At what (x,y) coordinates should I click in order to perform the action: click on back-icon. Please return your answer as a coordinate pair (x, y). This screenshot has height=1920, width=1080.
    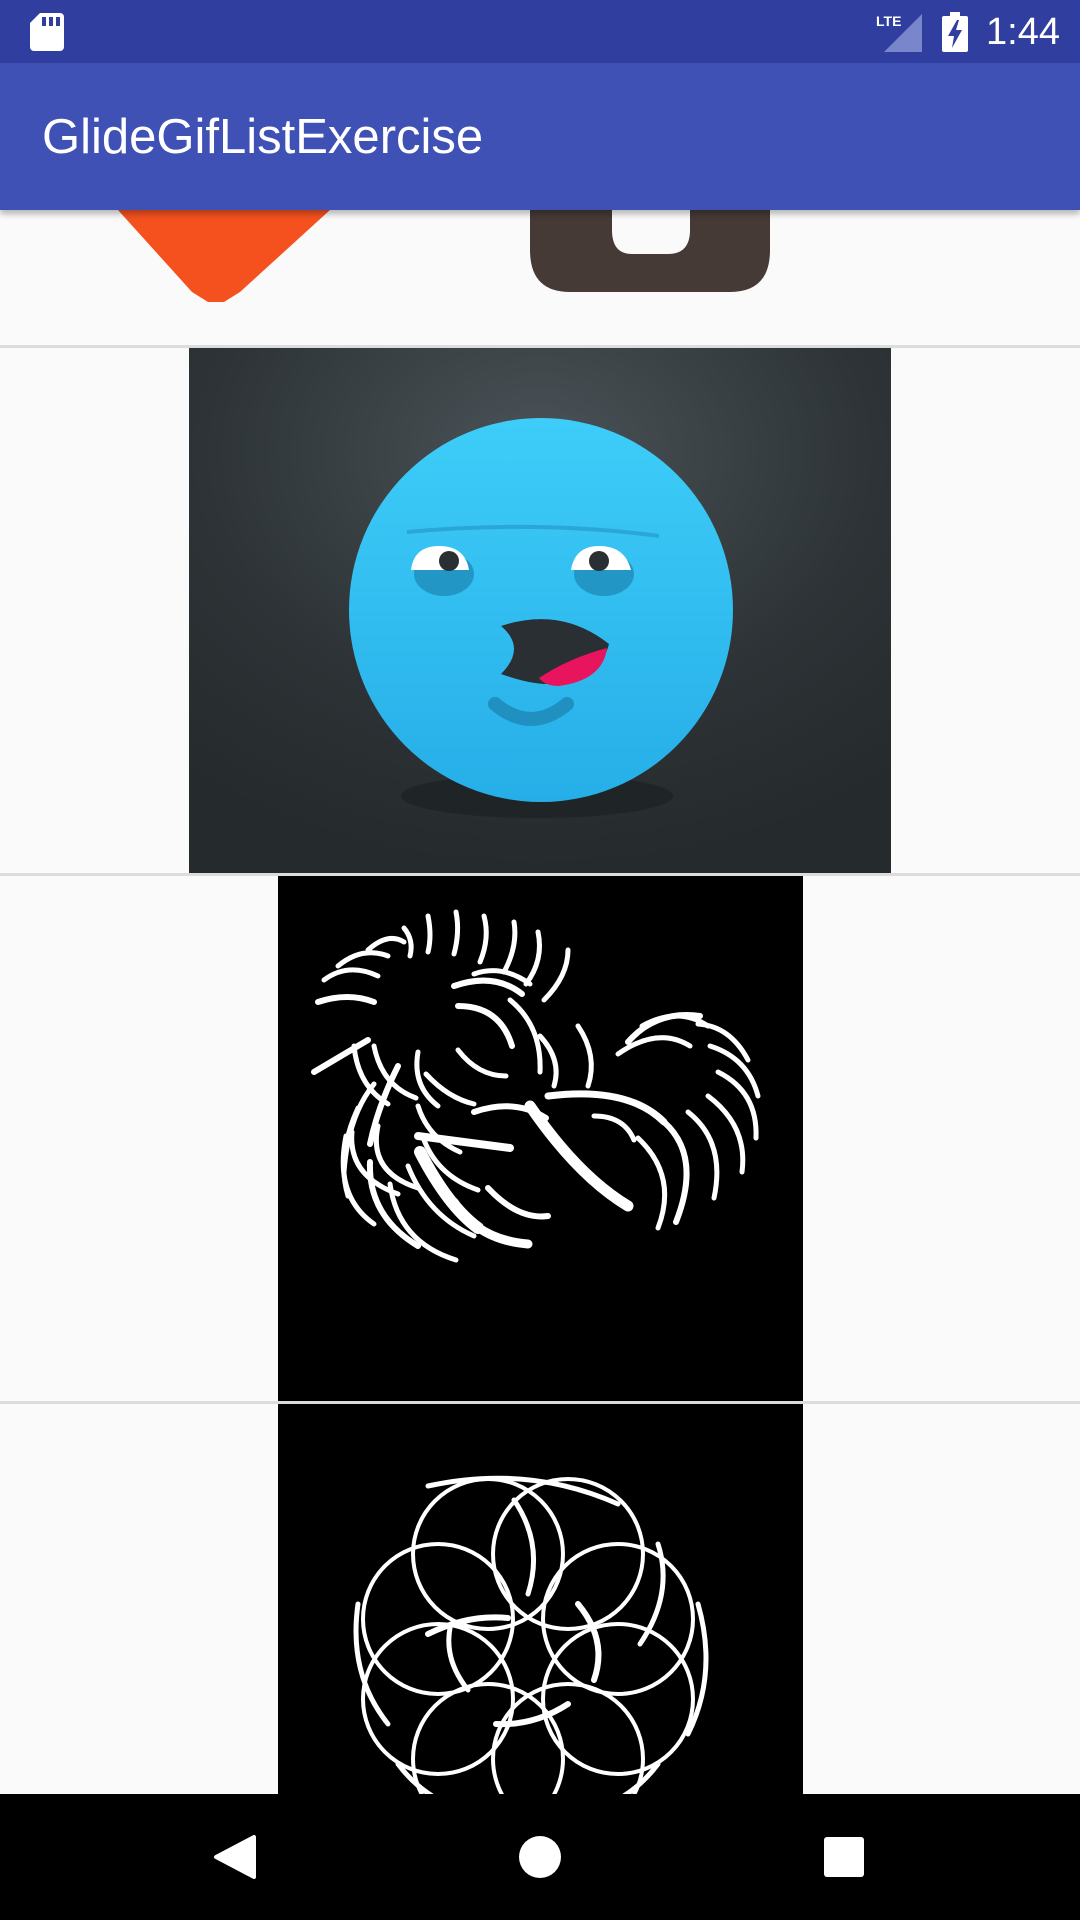
    Looking at the image, I should click on (235, 1857).